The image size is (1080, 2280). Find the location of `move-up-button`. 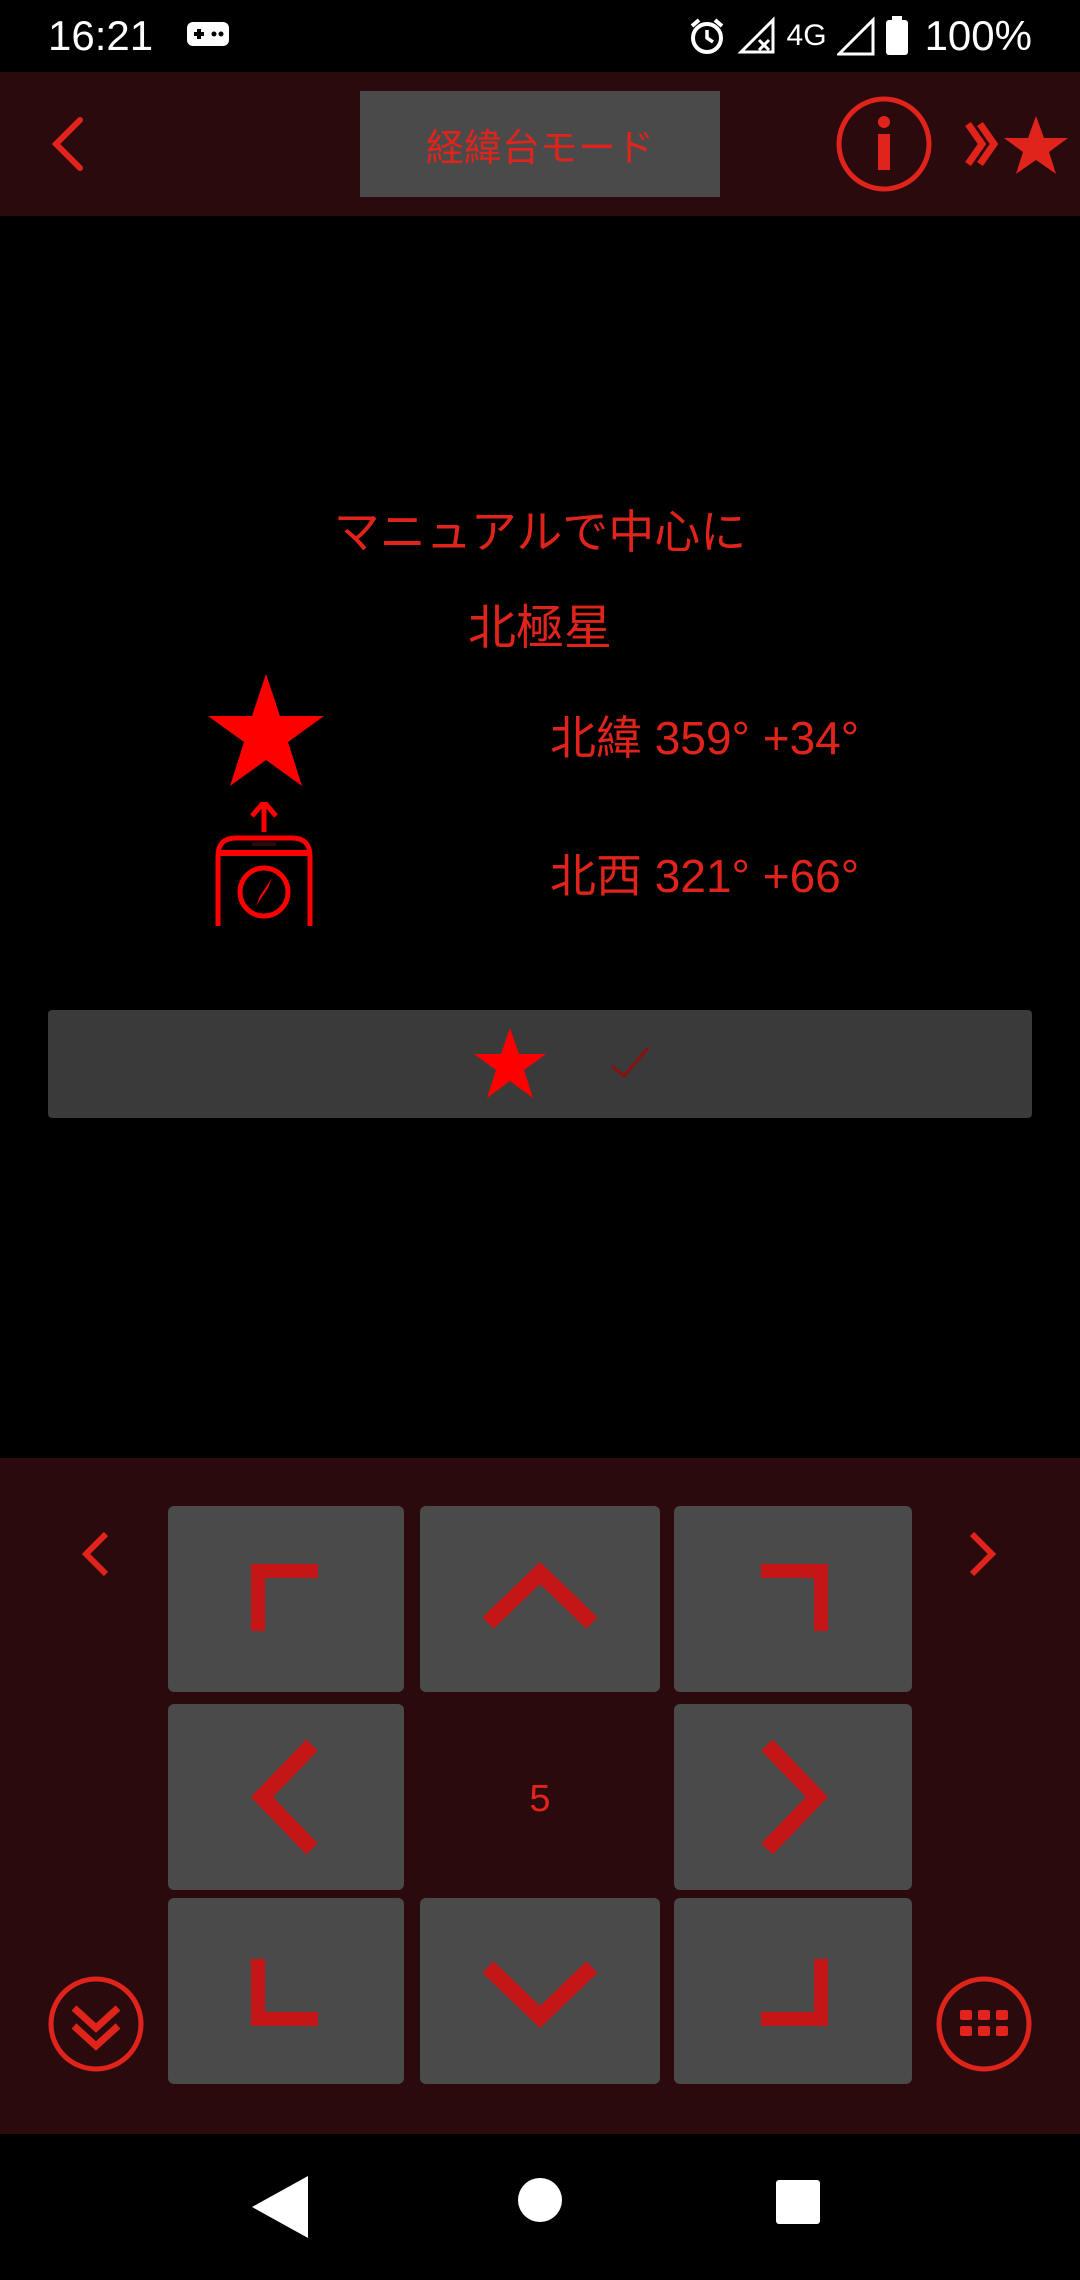

move-up-button is located at coordinates (540, 1599).